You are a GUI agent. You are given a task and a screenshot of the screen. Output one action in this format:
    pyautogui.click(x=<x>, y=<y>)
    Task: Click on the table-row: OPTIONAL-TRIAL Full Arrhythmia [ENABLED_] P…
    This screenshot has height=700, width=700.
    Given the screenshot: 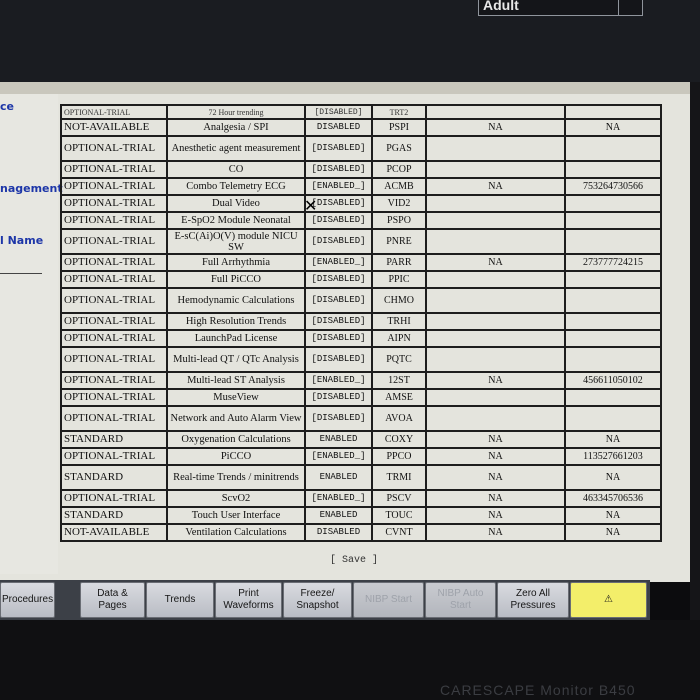 What is the action you would take?
    pyautogui.click(x=361, y=262)
    